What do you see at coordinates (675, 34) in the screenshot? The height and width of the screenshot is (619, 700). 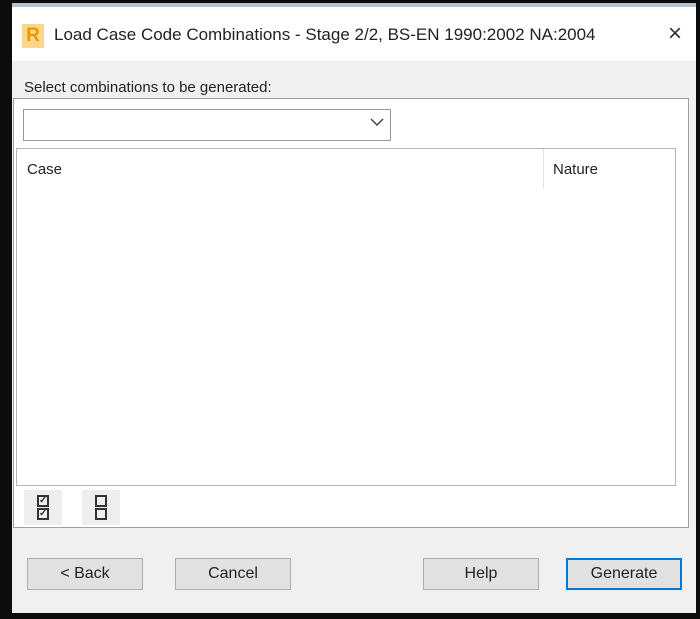 I see `close-icon: ×` at bounding box center [675, 34].